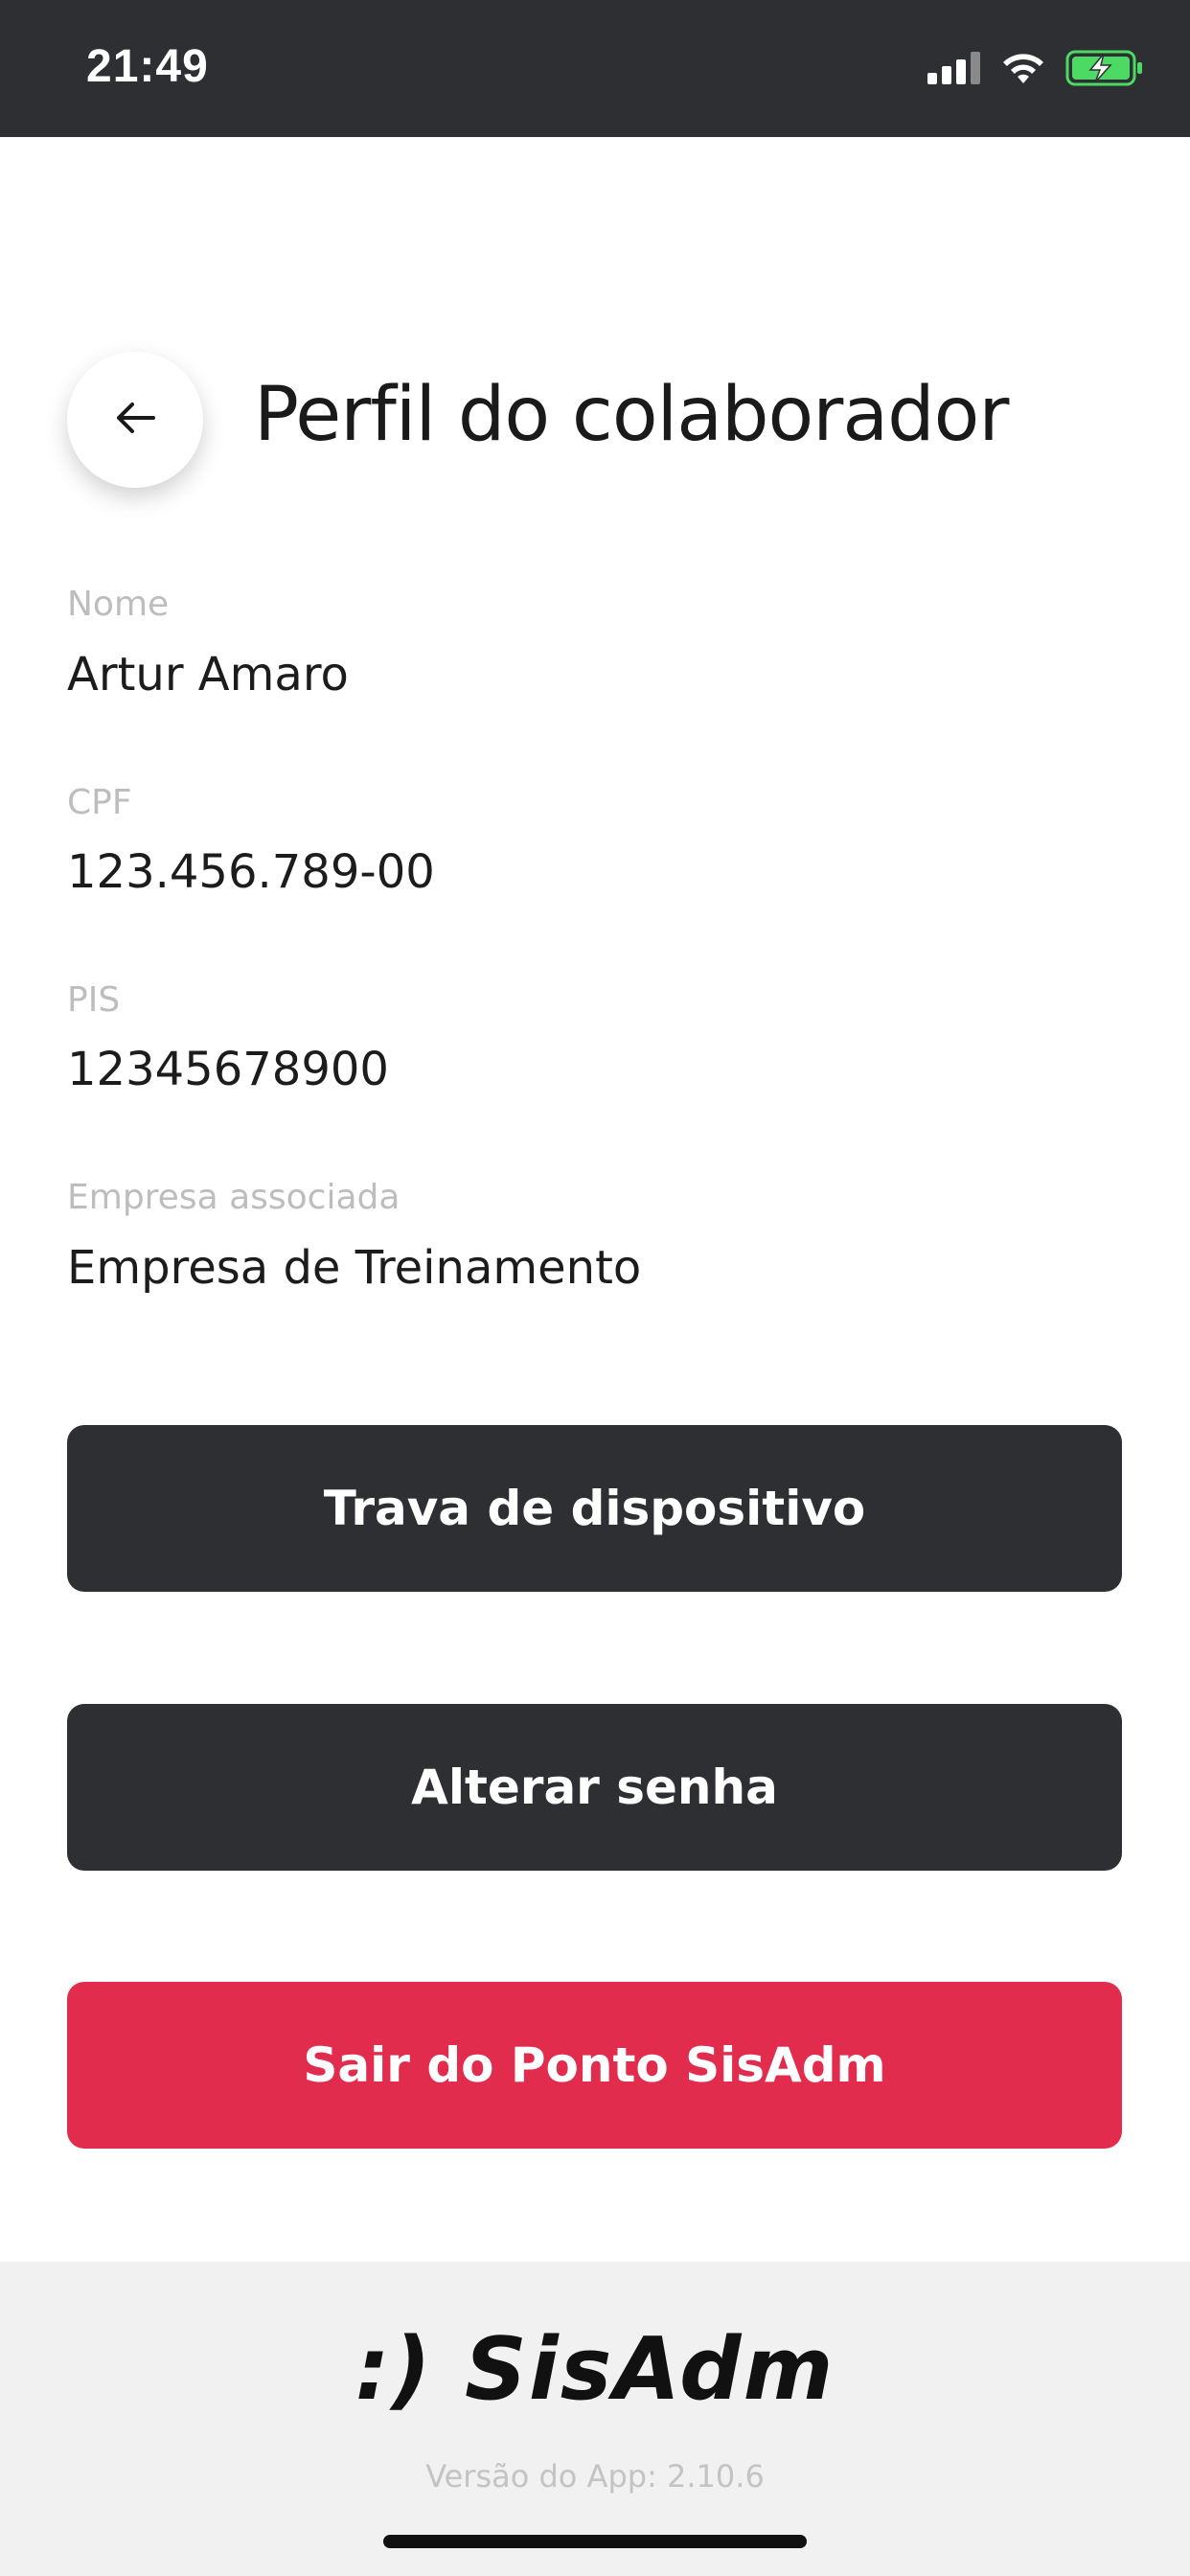  I want to click on logout-button: Sair do Ponto SisAdm, so click(594, 2065).